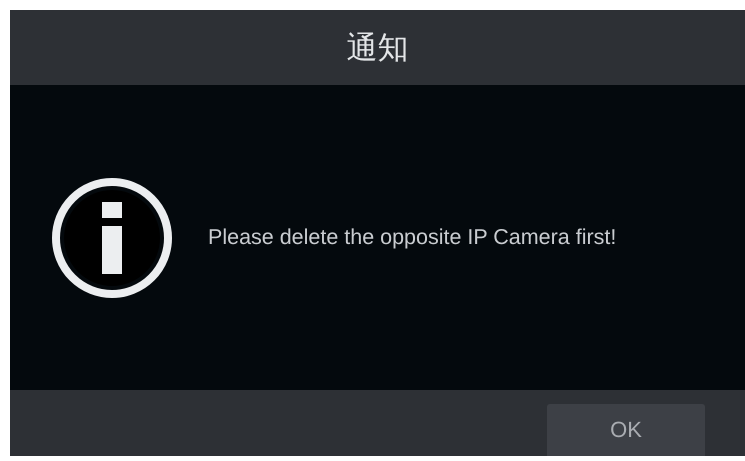 This screenshot has width=745, height=461. Describe the element at coordinates (112, 238) in the screenshot. I see `info-icon` at that location.